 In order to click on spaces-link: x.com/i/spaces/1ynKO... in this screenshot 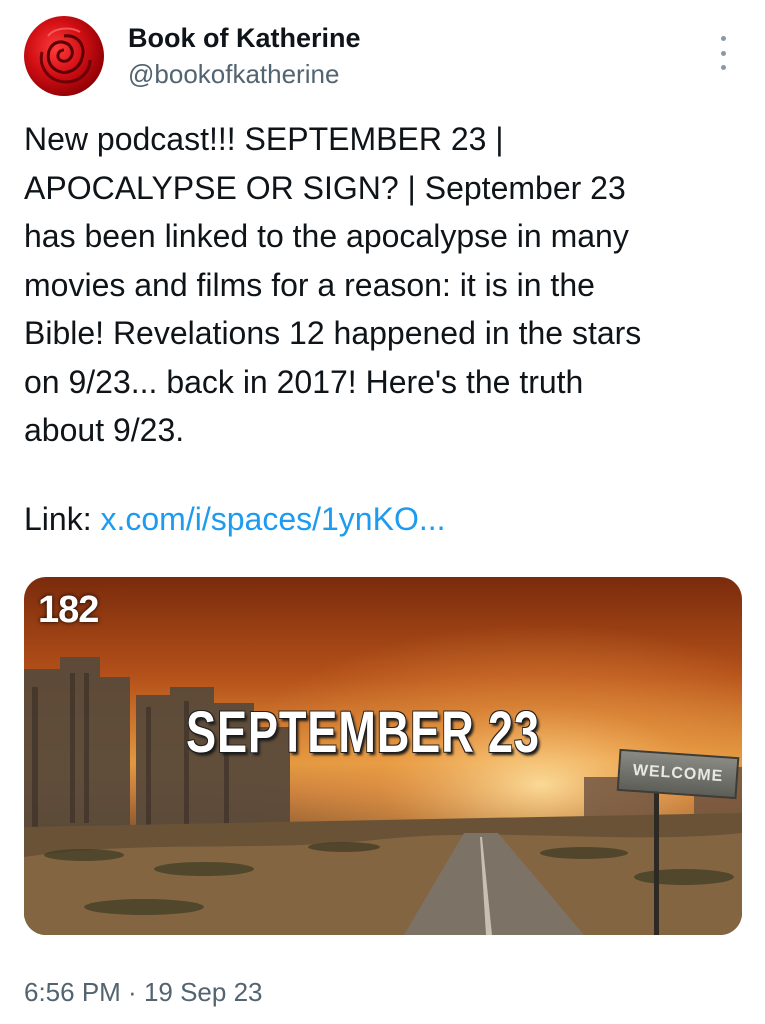, I will do `click(272, 519)`.